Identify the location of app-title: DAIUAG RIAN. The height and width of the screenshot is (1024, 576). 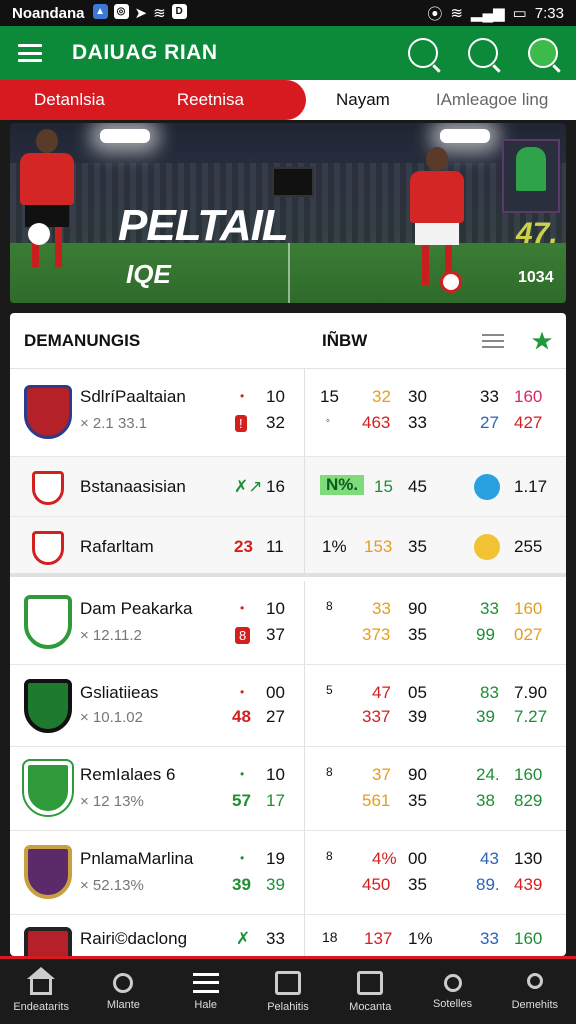
(145, 52).